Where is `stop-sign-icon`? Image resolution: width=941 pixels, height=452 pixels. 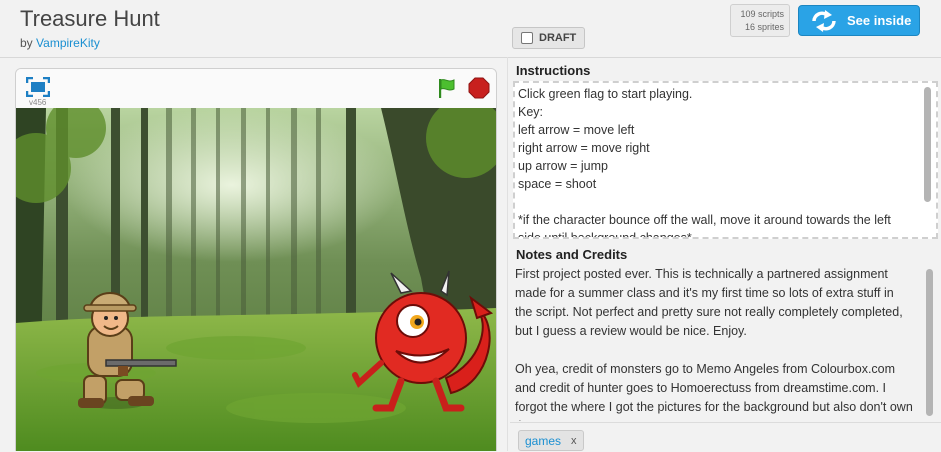 stop-sign-icon is located at coordinates (479, 88).